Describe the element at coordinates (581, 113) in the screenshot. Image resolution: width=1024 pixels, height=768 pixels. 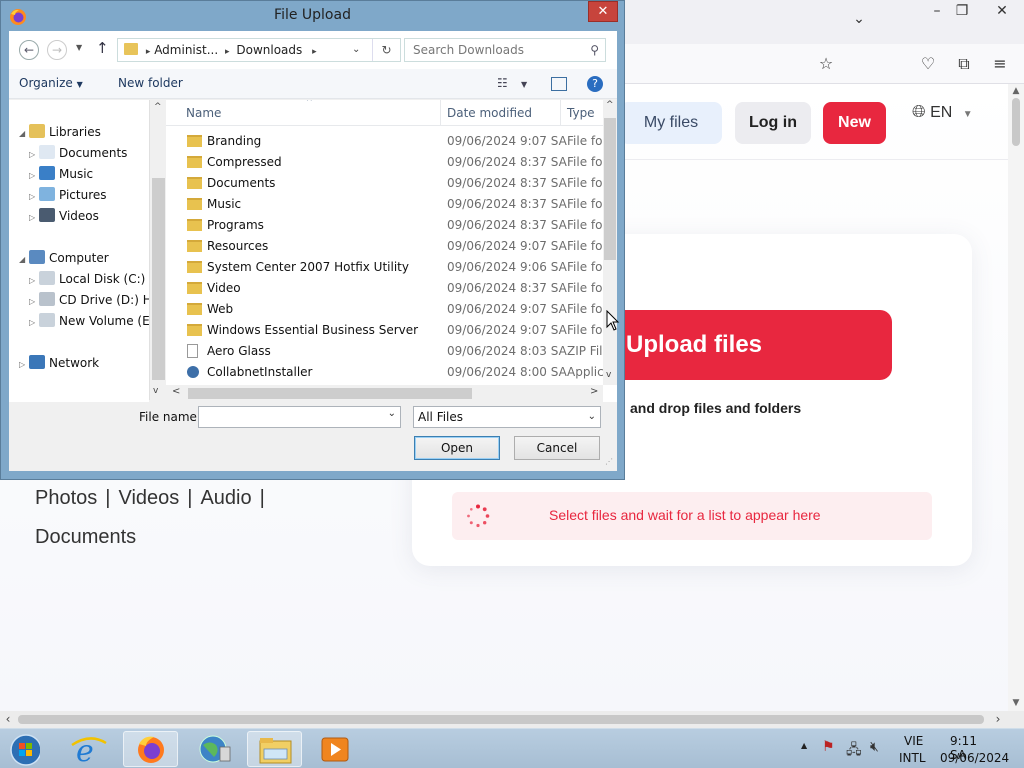
I see `type-column-header: Type` at that location.